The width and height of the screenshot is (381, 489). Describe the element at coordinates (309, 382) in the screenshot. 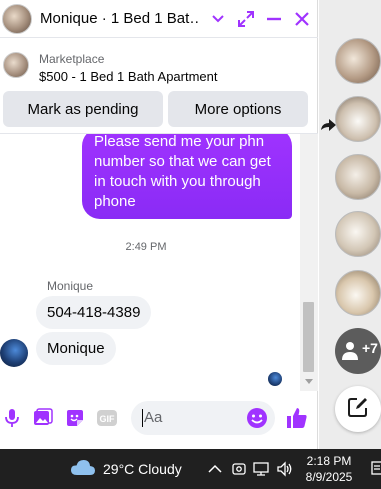

I see `scroll-down-arrow-icon` at that location.